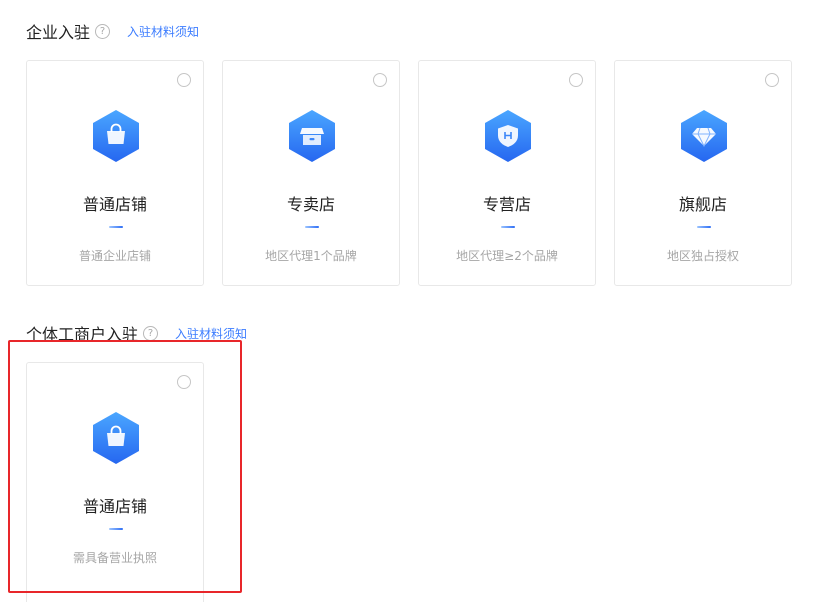 The image size is (824, 604). Describe the element at coordinates (114, 558) in the screenshot. I see `card-description: 需具备营业执照` at that location.